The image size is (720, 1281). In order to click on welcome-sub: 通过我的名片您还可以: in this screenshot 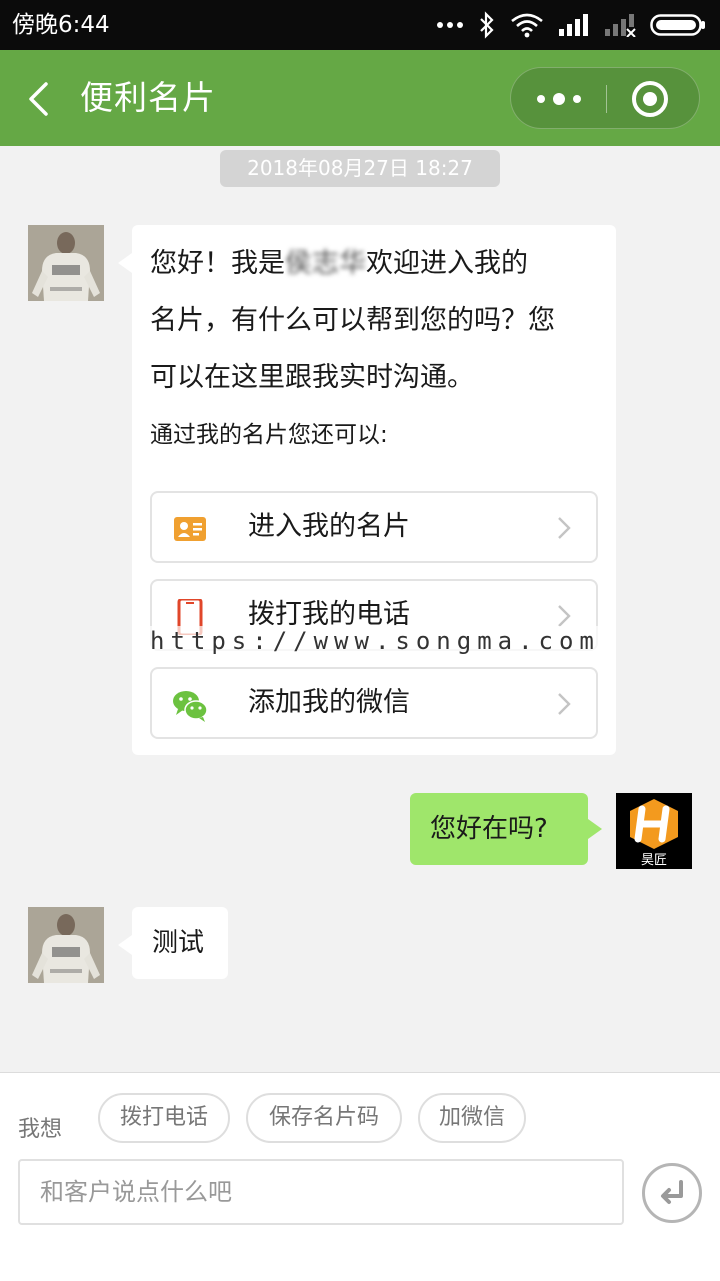, I will do `click(269, 435)`.